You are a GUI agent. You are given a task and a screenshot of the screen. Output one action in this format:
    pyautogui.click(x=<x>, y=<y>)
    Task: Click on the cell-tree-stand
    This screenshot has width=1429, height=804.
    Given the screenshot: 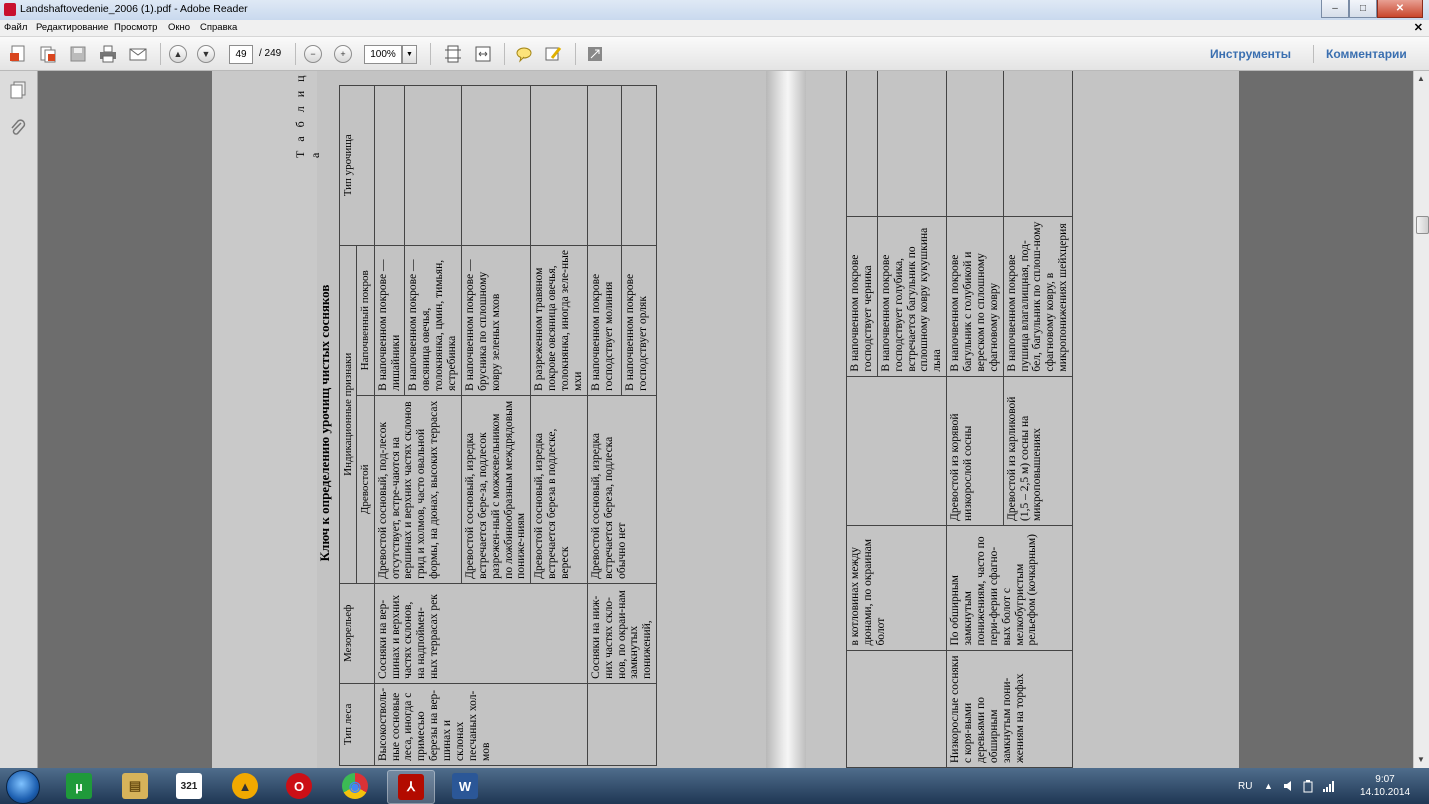 What is the action you would take?
    pyautogui.click(x=896, y=451)
    